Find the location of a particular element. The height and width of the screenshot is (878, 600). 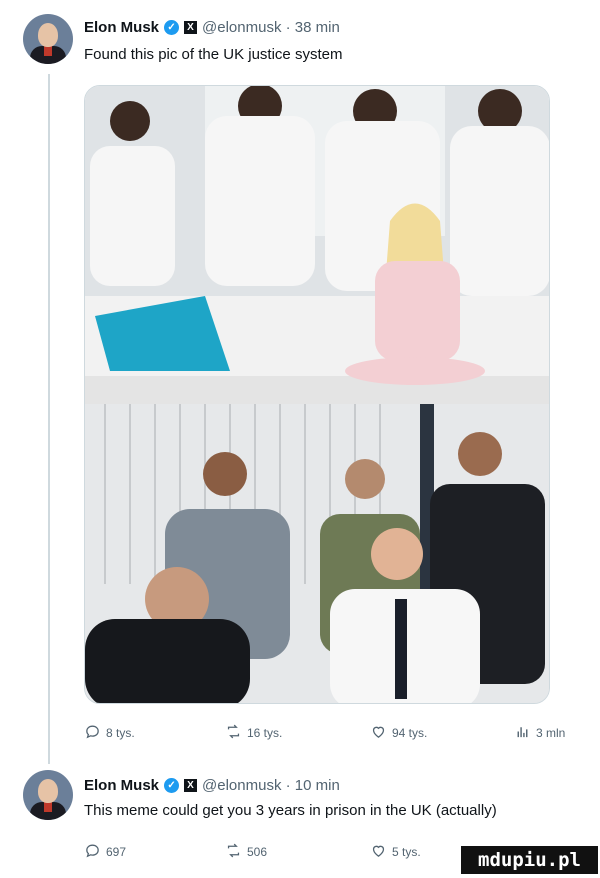

post-text: Found this pic of the UK justice system is located at coordinates (213, 54).